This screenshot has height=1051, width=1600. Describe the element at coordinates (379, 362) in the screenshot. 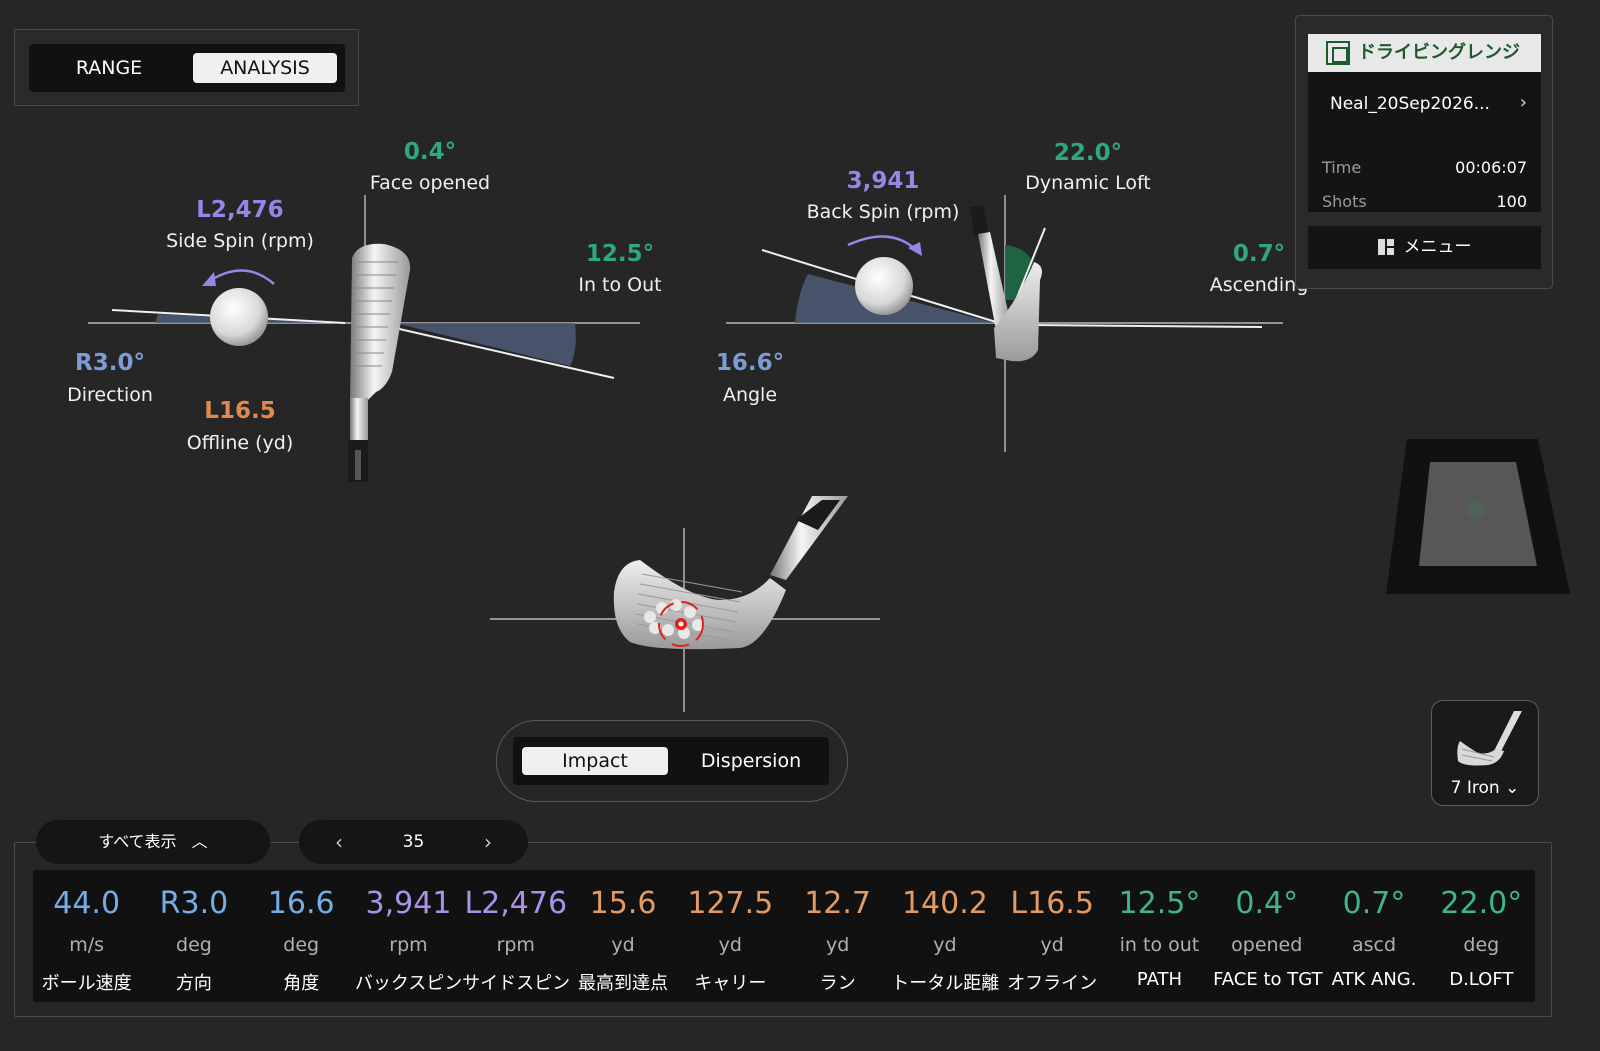

I see `iron-top-view` at that location.